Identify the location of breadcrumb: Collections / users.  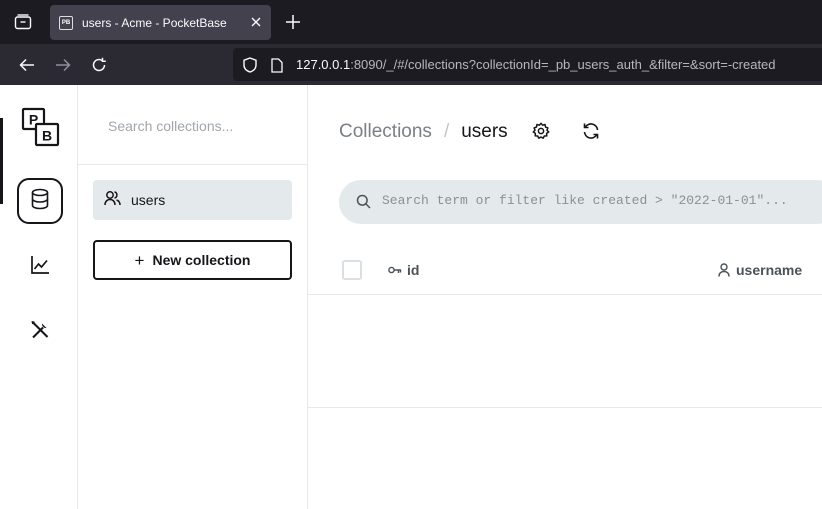
(423, 132).